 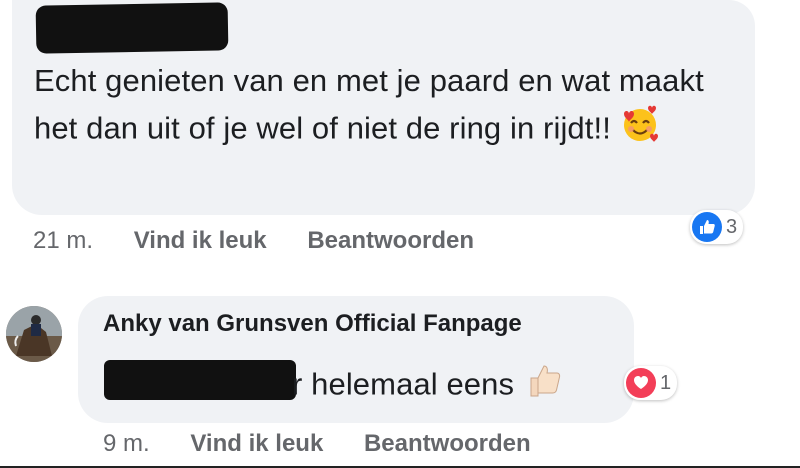 I want to click on love-reaction-count: 1, so click(x=651, y=383).